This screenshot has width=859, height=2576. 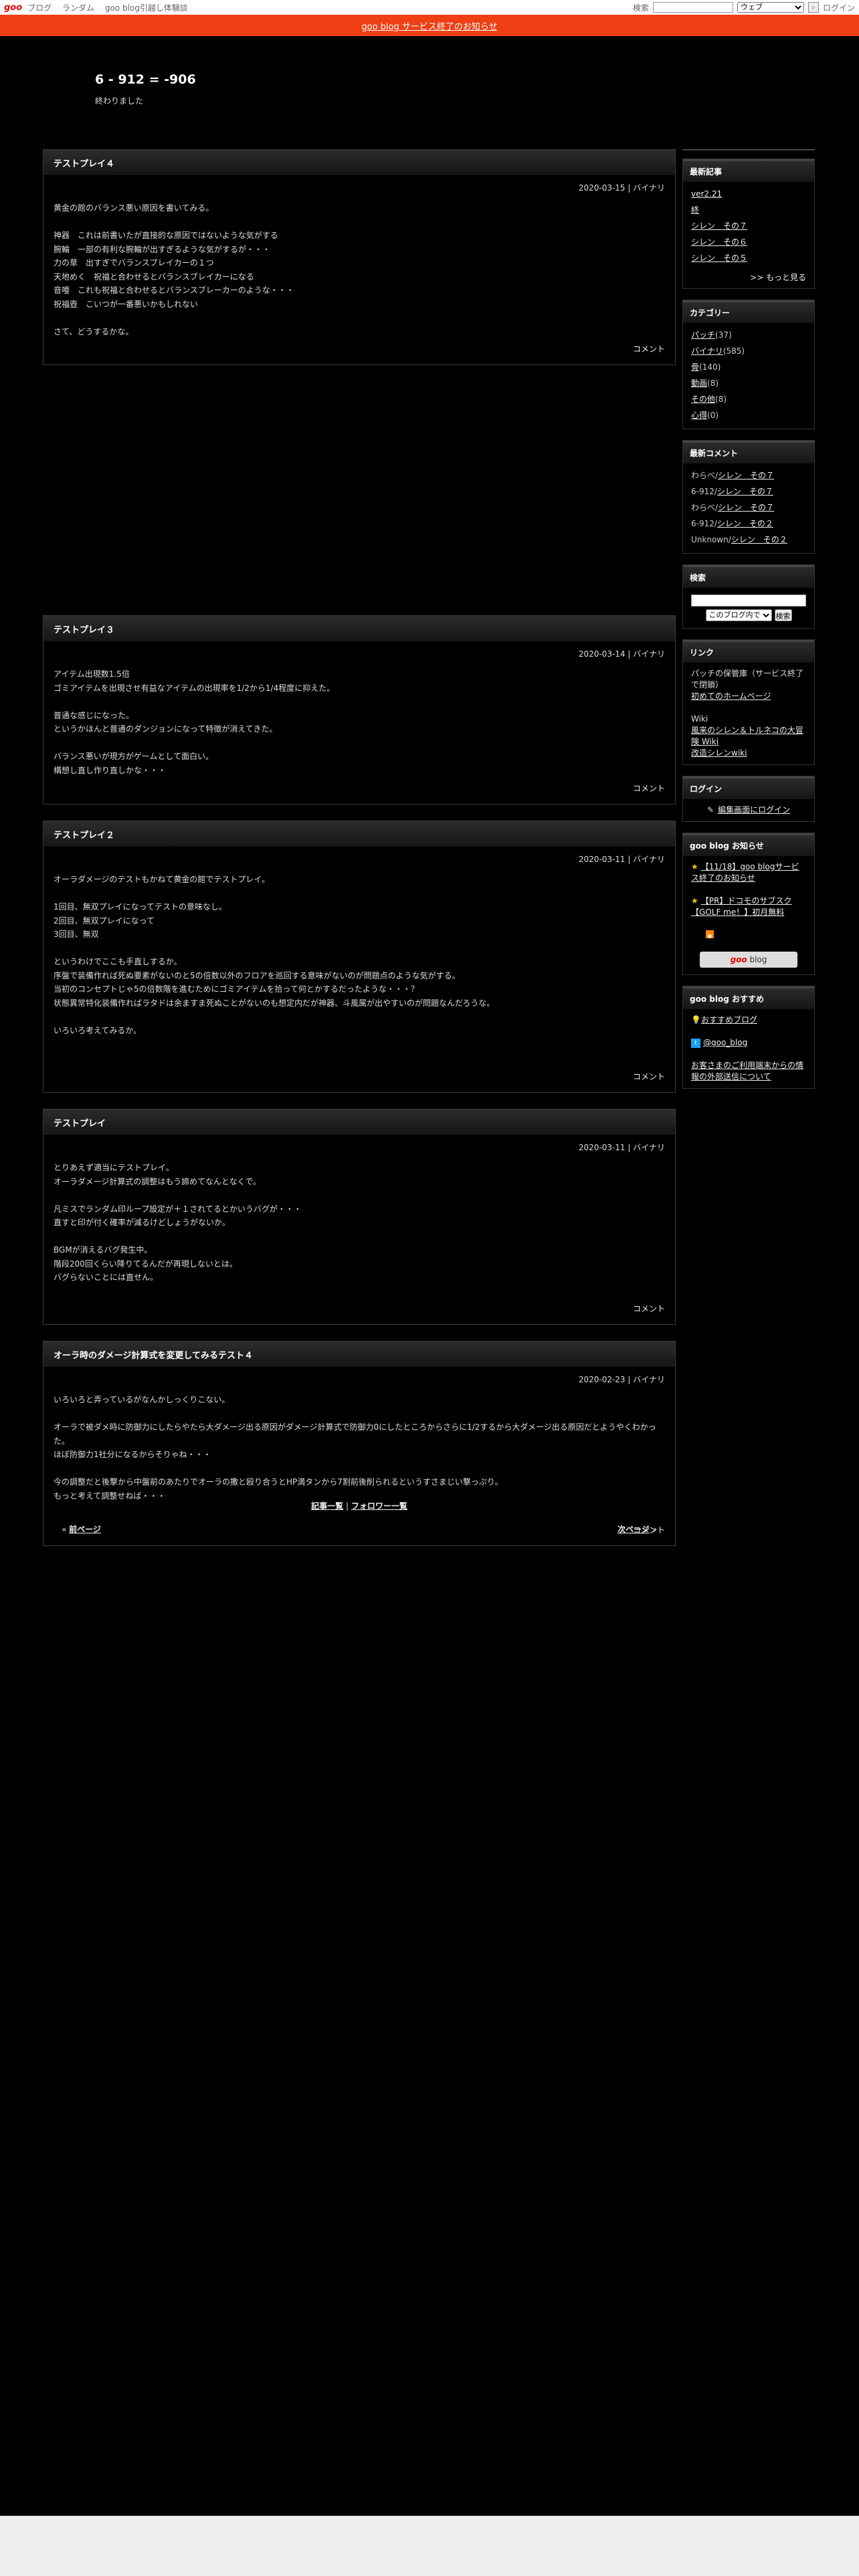 I want to click on blog-search-box: 検索 このブログ内で 検索, so click(x=748, y=596).